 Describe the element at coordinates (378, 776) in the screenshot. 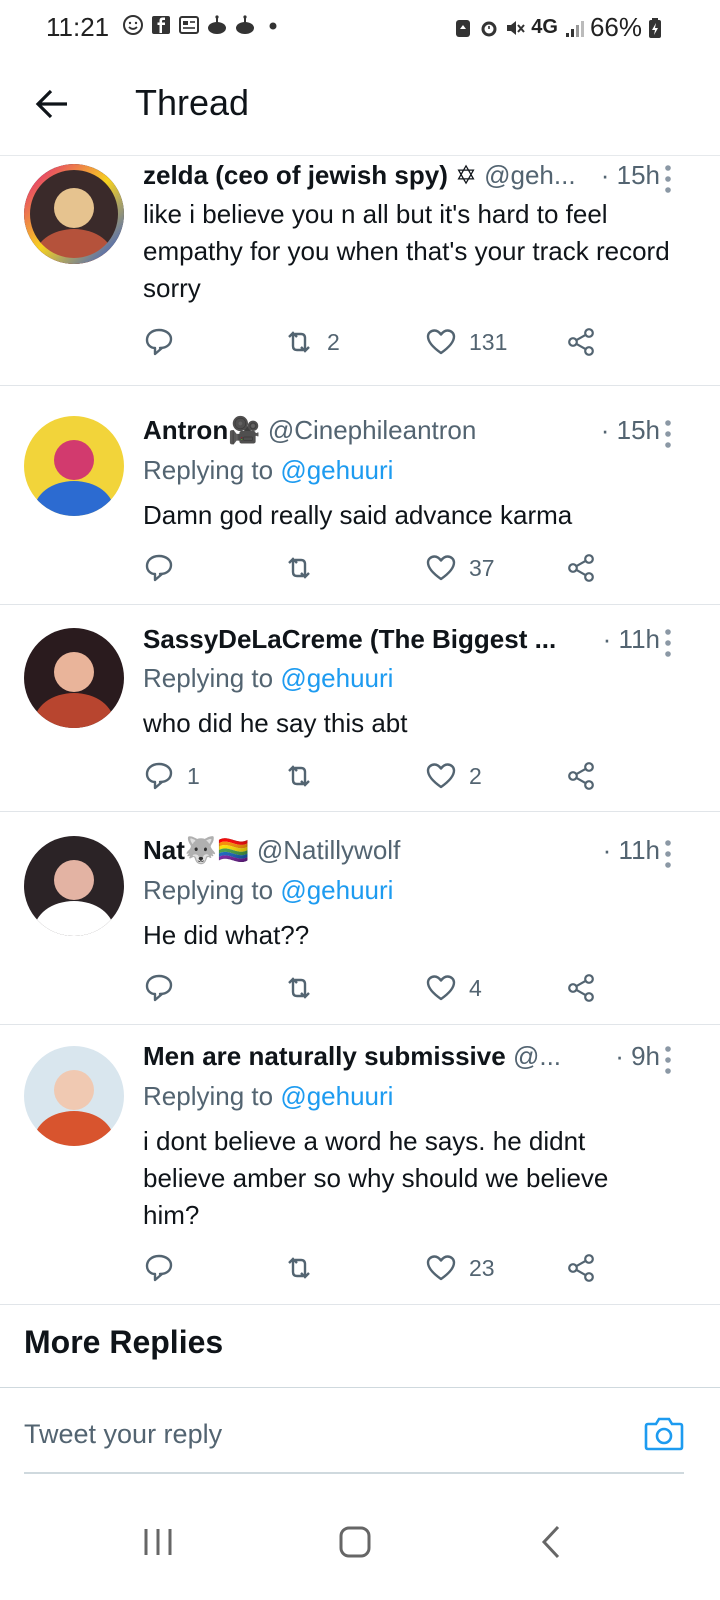

I see `tweet-actions: 12` at that location.